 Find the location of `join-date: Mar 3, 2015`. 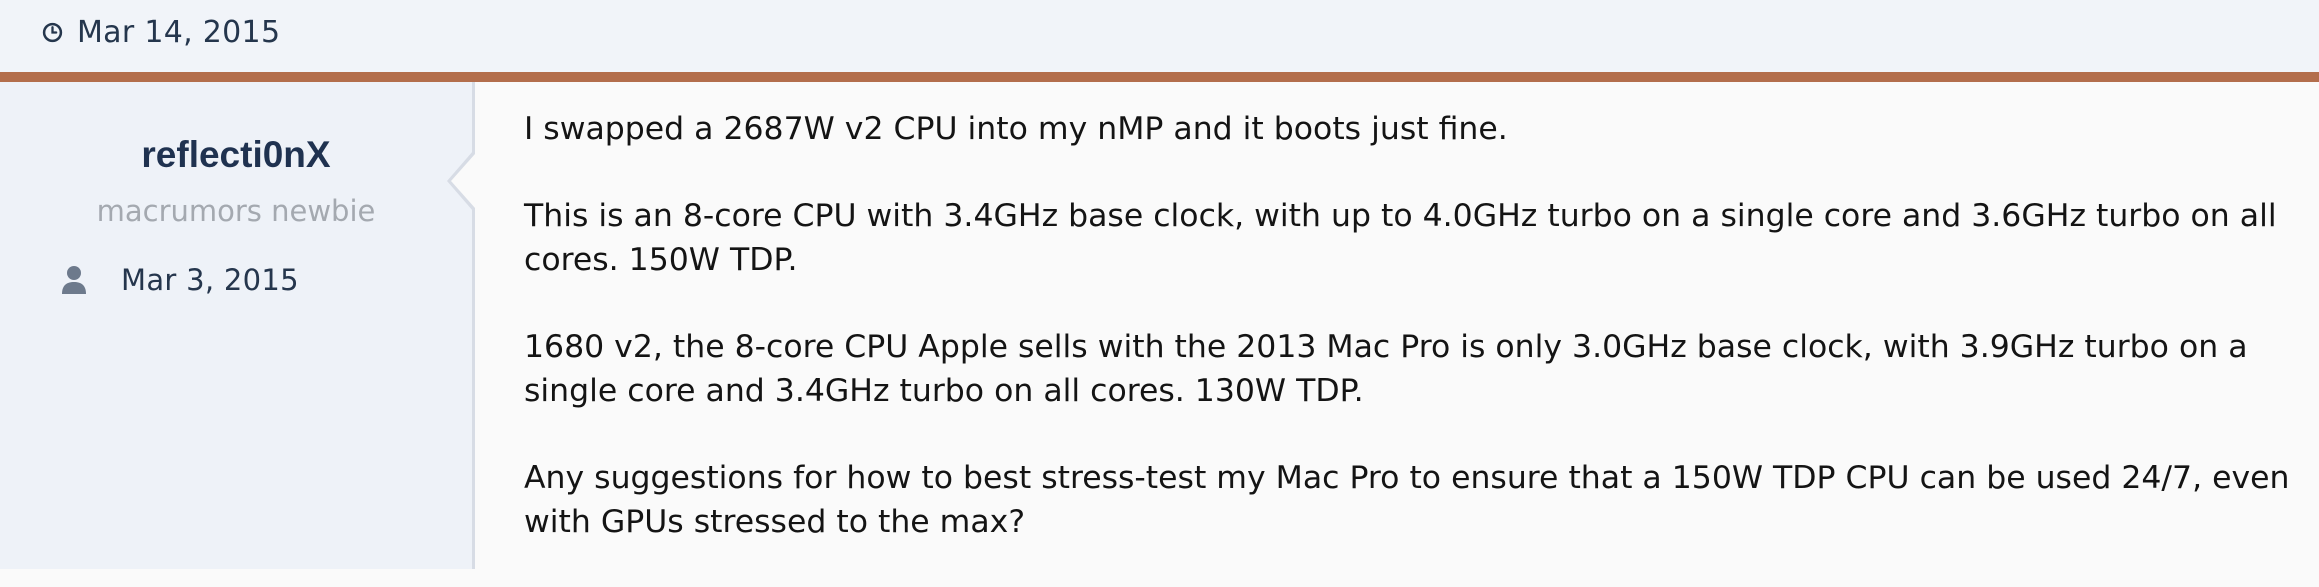

join-date: Mar 3, 2015 is located at coordinates (210, 280).